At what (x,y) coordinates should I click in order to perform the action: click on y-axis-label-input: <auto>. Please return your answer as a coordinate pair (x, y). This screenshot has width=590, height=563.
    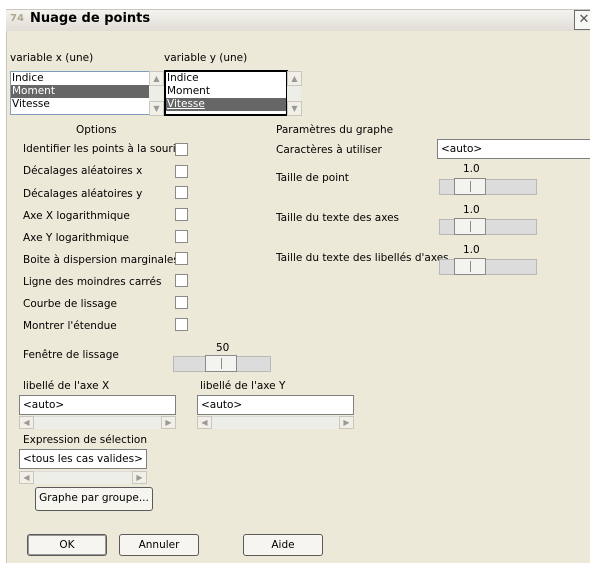
    Looking at the image, I should click on (275, 405).